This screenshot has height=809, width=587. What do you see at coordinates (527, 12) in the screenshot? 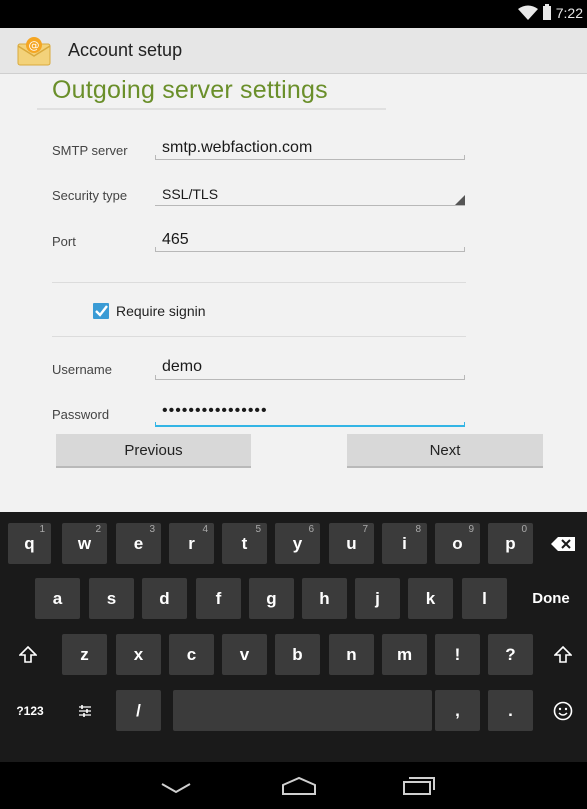
I see `wifi-icon` at bounding box center [527, 12].